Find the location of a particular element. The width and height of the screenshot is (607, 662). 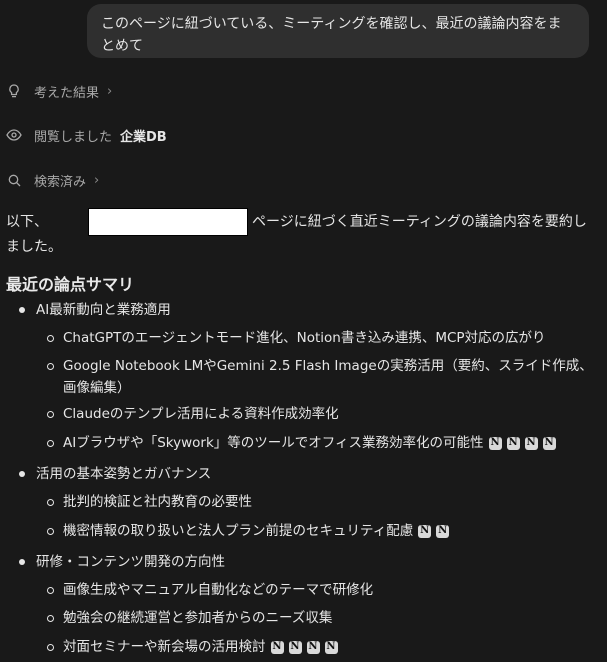

eye-icon is located at coordinates (14, 135).